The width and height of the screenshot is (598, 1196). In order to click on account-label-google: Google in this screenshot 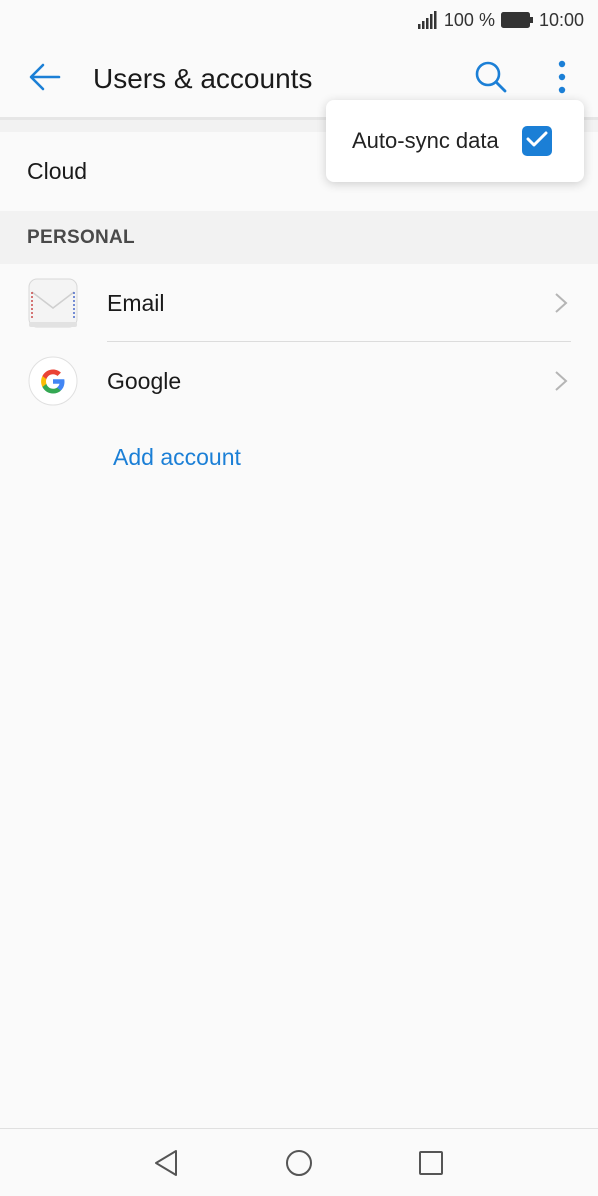, I will do `click(144, 380)`.